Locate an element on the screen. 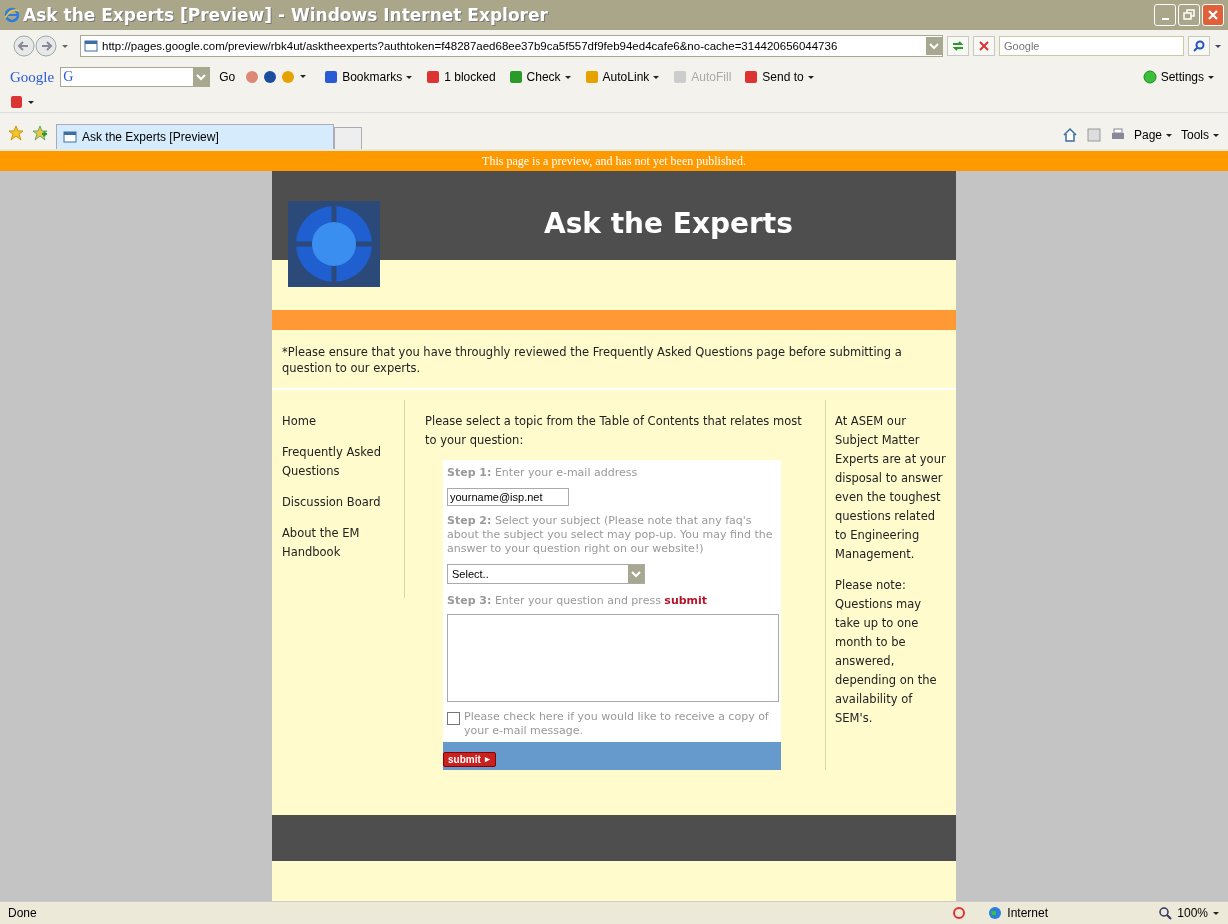  sidebar-text: Please note: Questions may take up to one month to be answered, depending on the availability of SEM's. is located at coordinates (886, 652).